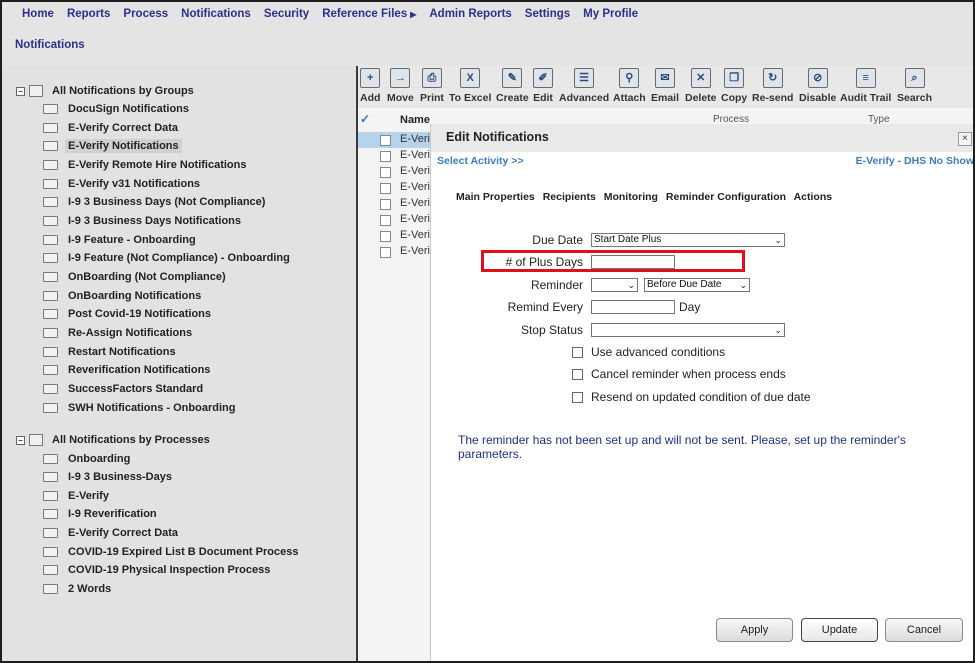  Describe the element at coordinates (701, 86) in the screenshot. I see `delete-button: ✕ Delete` at that location.